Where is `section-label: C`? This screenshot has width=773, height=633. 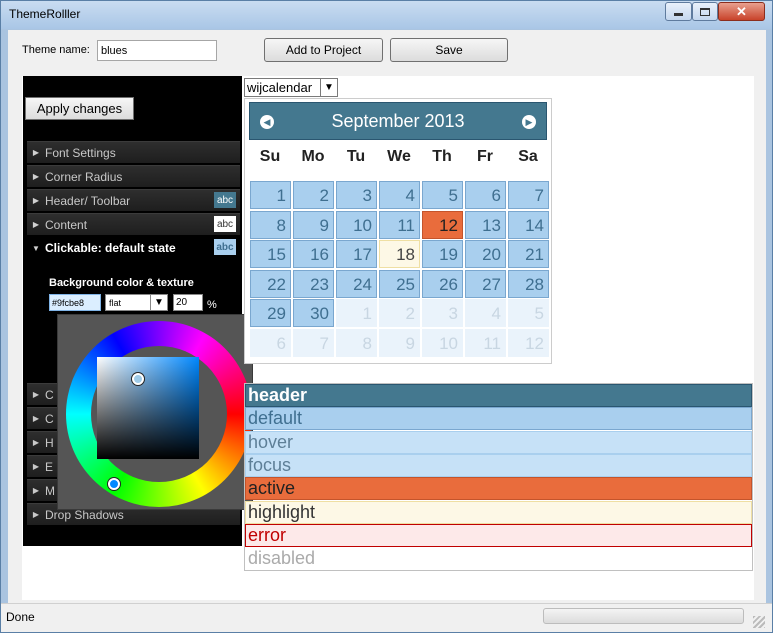 section-label: C is located at coordinates (49, 418).